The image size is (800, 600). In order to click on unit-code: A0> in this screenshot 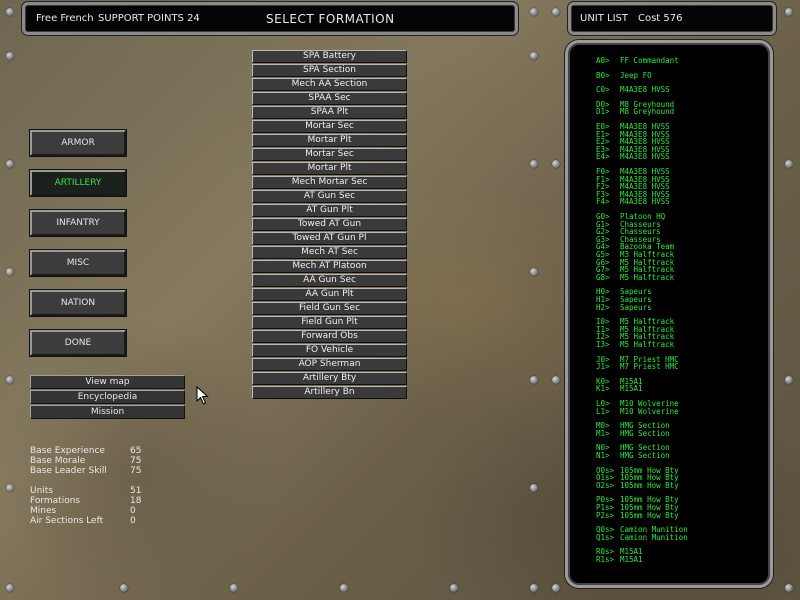, I will do `click(603, 60)`.